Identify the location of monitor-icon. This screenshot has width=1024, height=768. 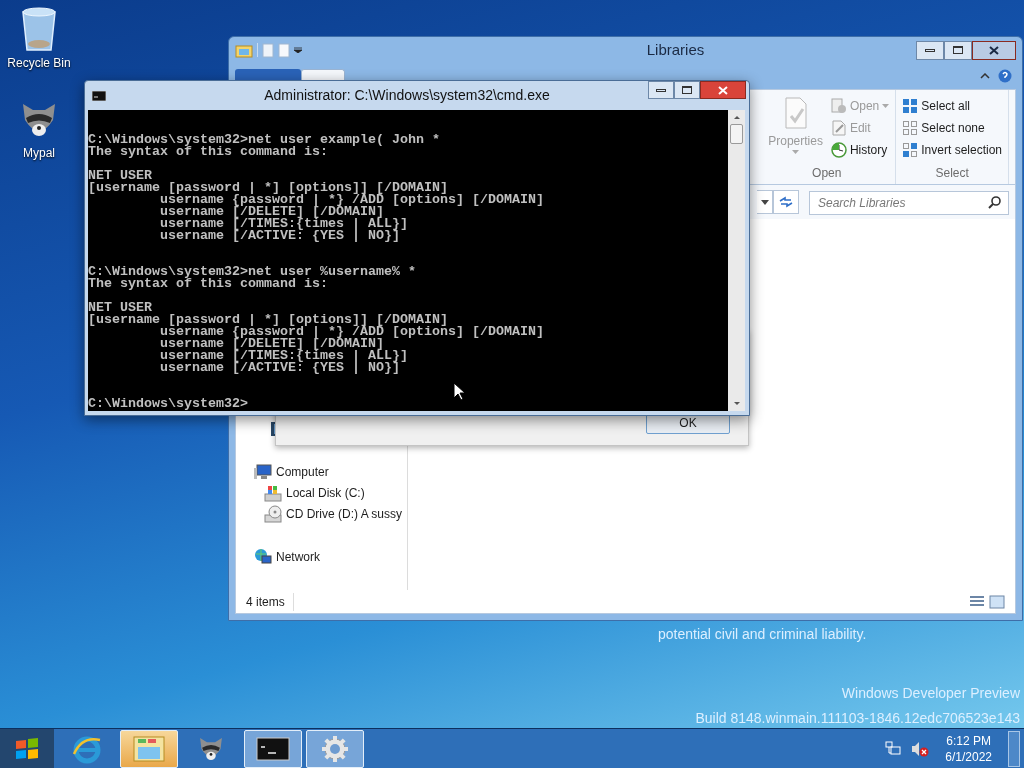
(263, 471).